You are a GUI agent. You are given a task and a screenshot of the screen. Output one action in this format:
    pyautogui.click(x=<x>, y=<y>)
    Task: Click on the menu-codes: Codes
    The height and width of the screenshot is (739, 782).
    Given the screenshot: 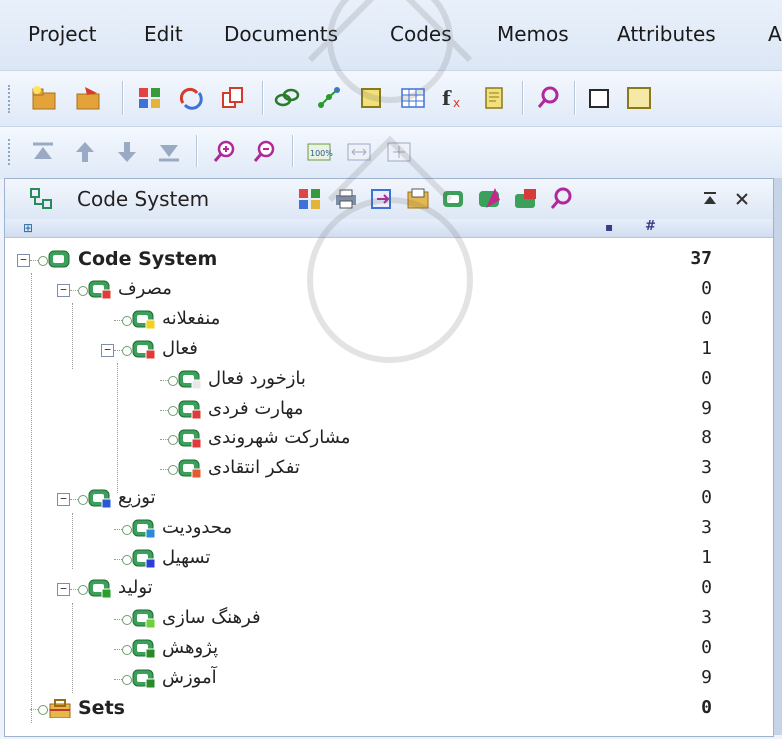 What is the action you would take?
    pyautogui.click(x=421, y=34)
    